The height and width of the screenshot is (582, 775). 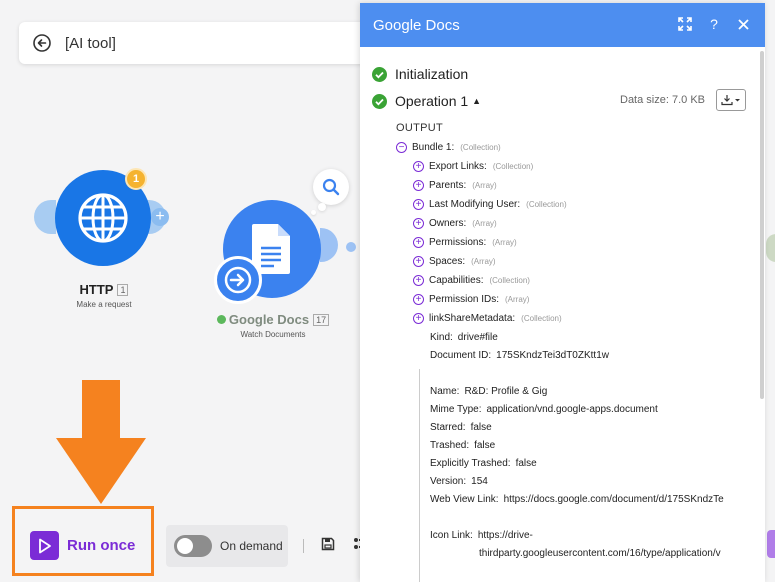 I want to click on toolbar-divider, so click(x=303, y=546).